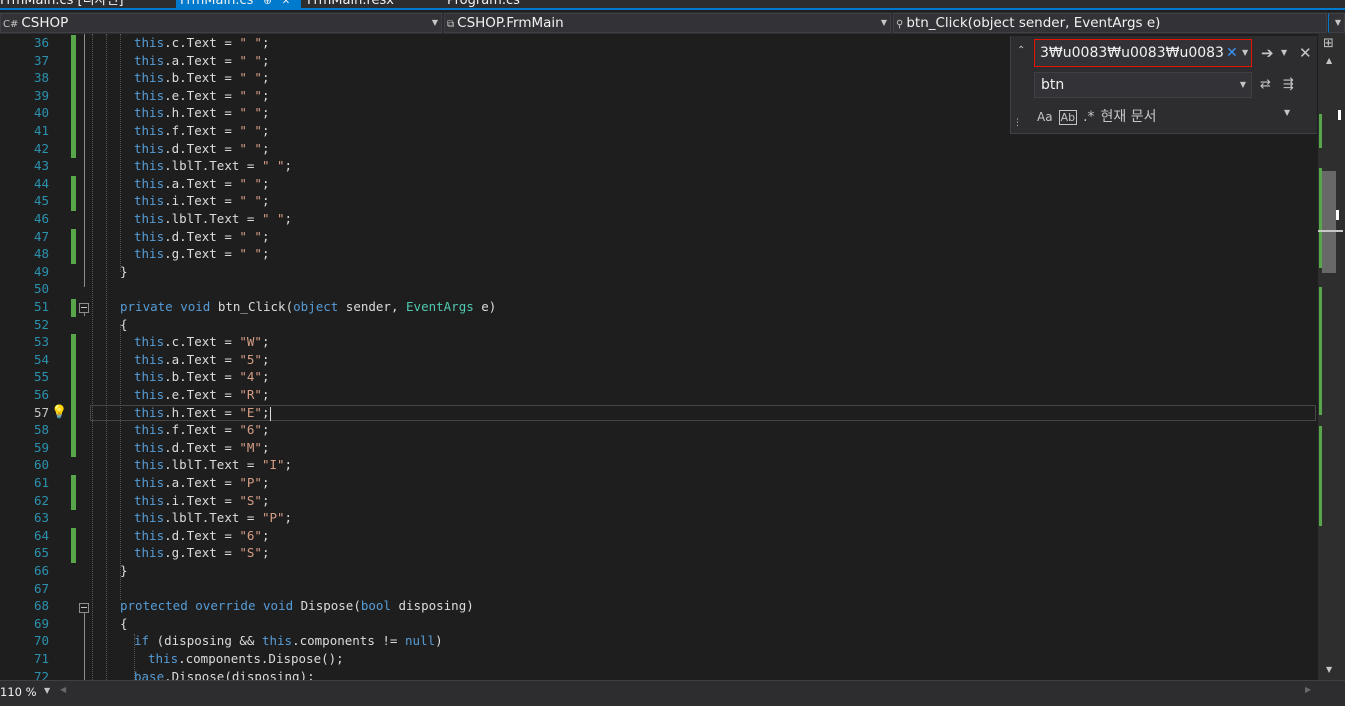 This screenshot has width=1345, height=706. I want to click on code-line: this.h.Text = "E";, so click(201, 412).